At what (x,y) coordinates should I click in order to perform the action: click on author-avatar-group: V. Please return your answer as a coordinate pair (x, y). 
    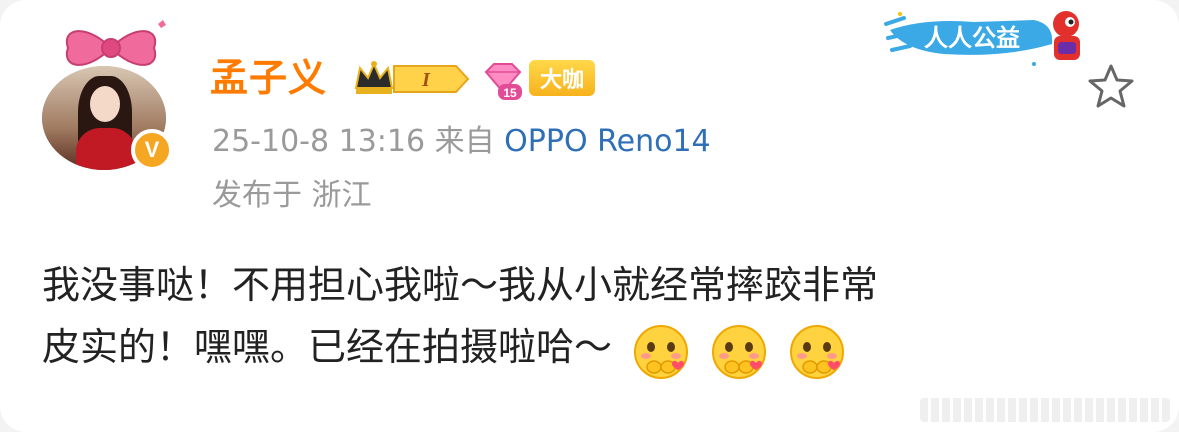
    Looking at the image, I should click on (107, 95).